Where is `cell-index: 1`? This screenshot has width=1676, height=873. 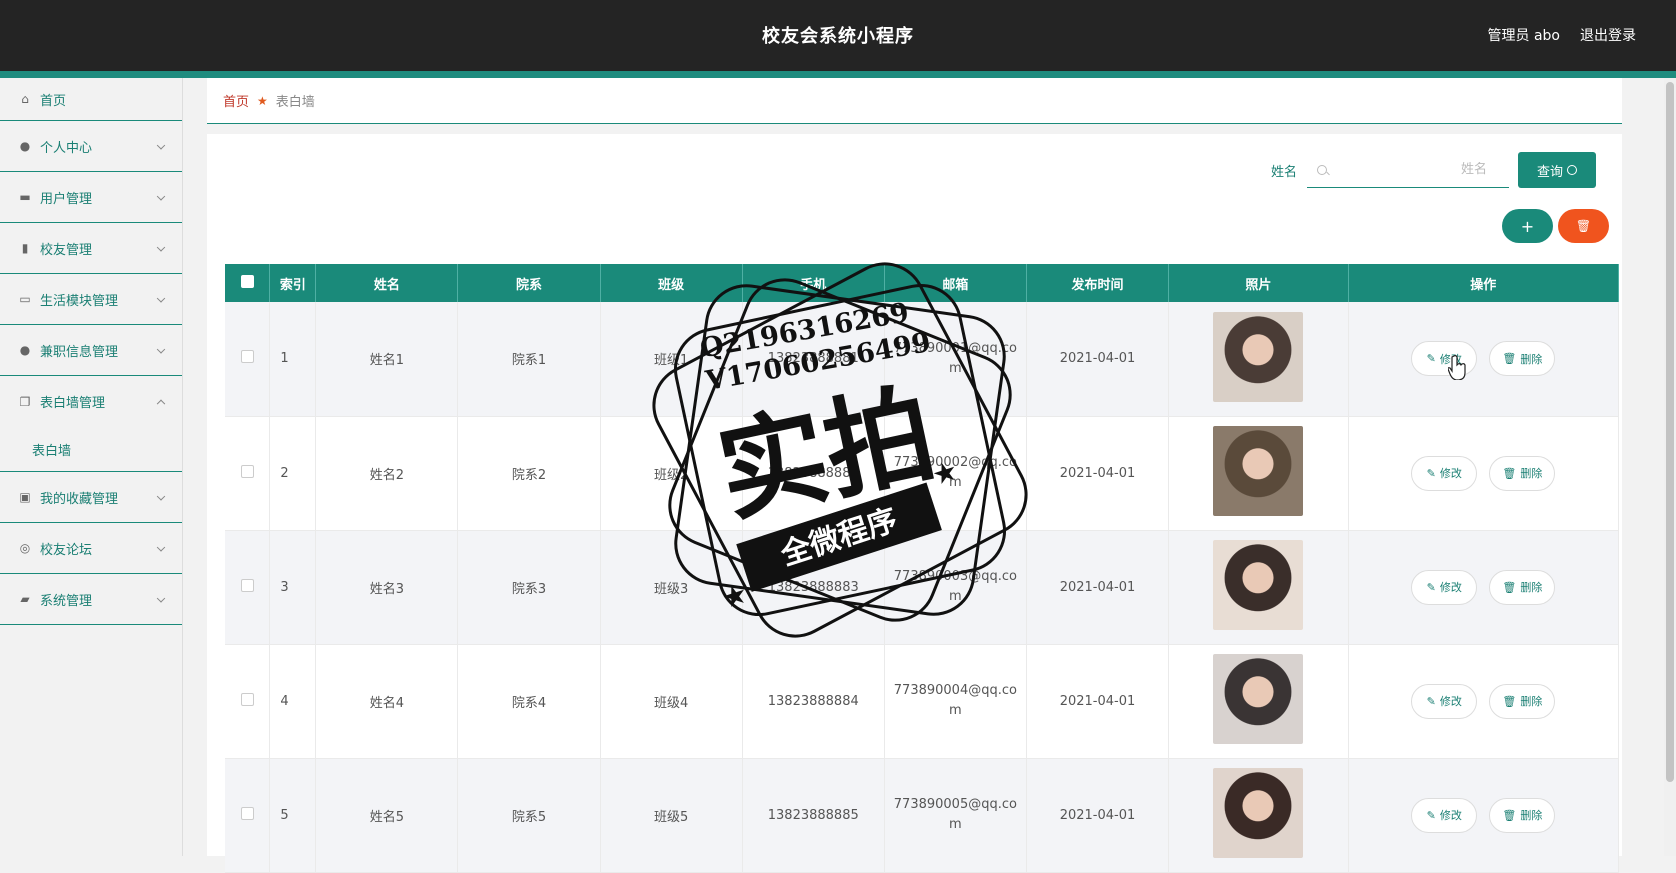 cell-index: 1 is located at coordinates (293, 359).